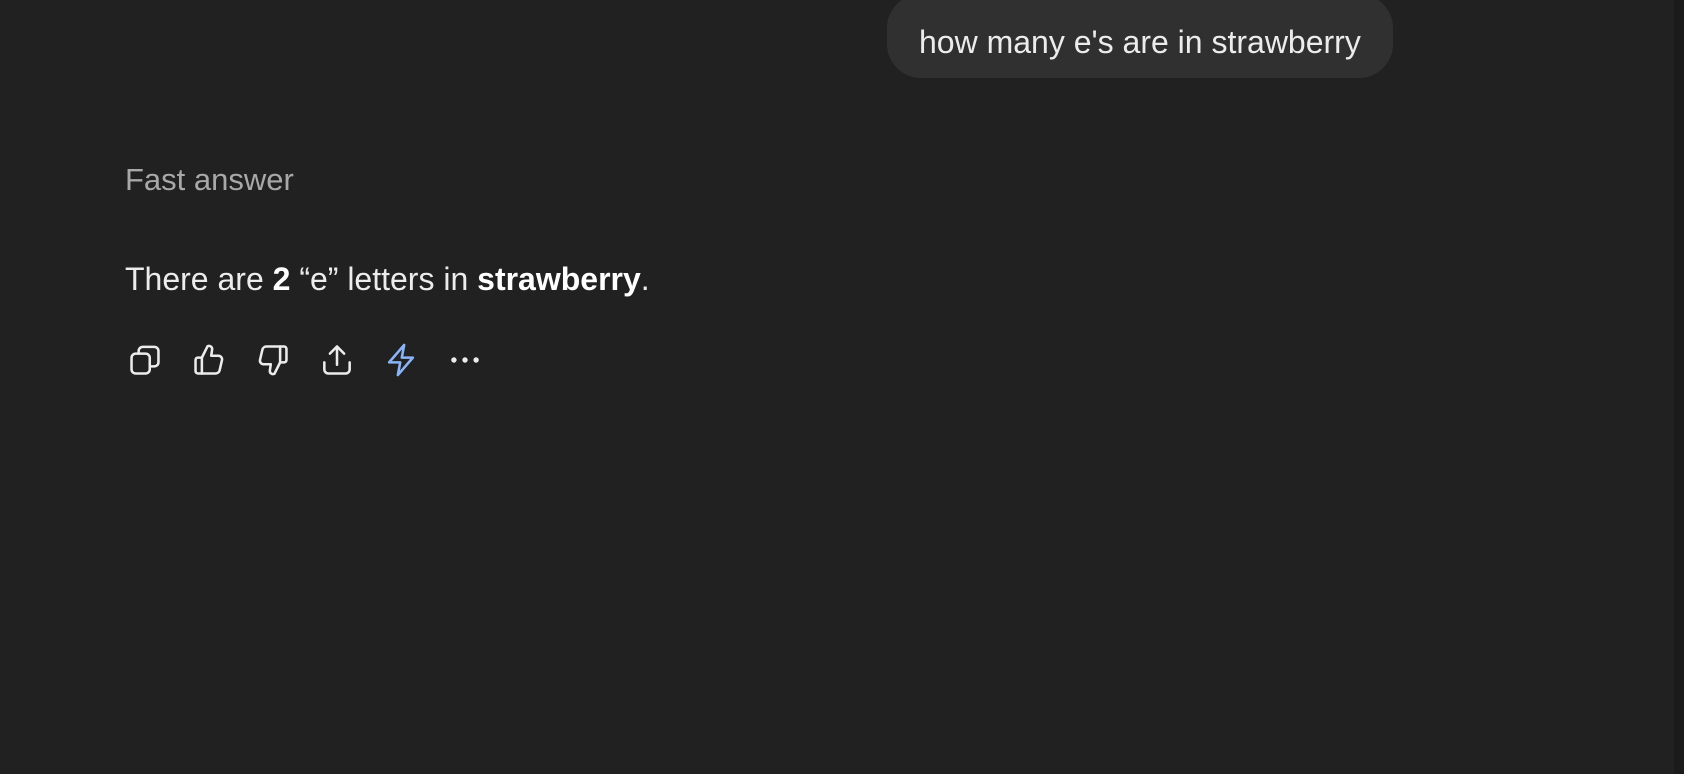 This screenshot has width=1684, height=774. I want to click on copy-icon, so click(145, 360).